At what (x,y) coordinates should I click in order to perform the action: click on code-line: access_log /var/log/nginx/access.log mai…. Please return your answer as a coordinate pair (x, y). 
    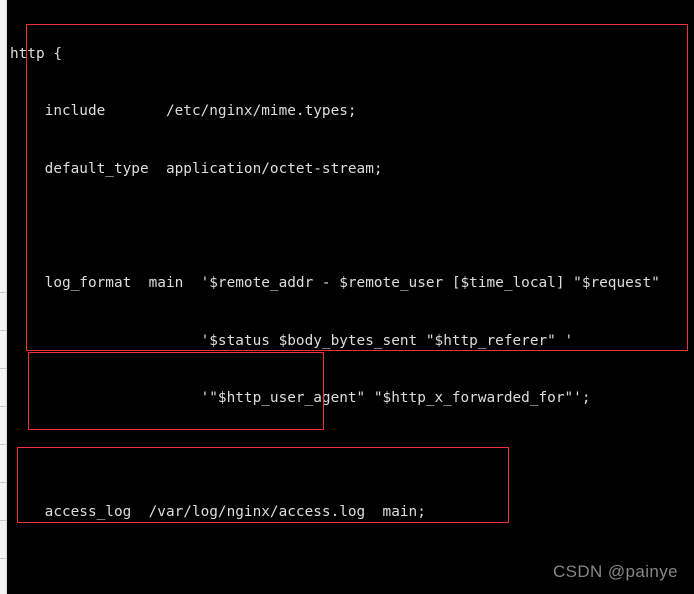
    Looking at the image, I should click on (218, 512).